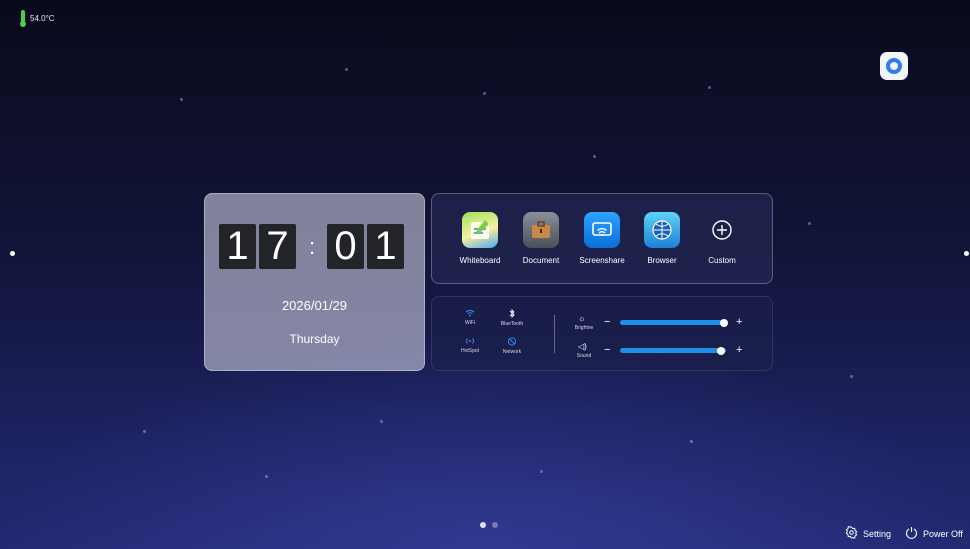 The height and width of the screenshot is (549, 970). Describe the element at coordinates (480, 260) in the screenshot. I see `app-label: Whiteboard` at that location.